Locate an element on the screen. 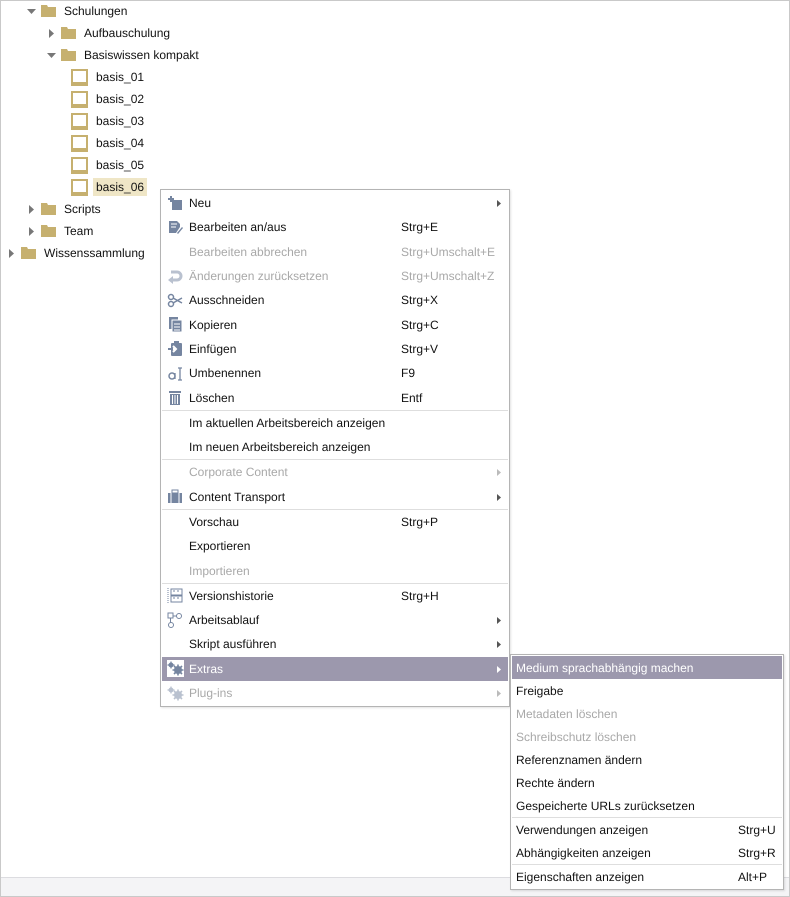 The image size is (790, 897). tree-item: Wissenssammlung is located at coordinates (94, 253).